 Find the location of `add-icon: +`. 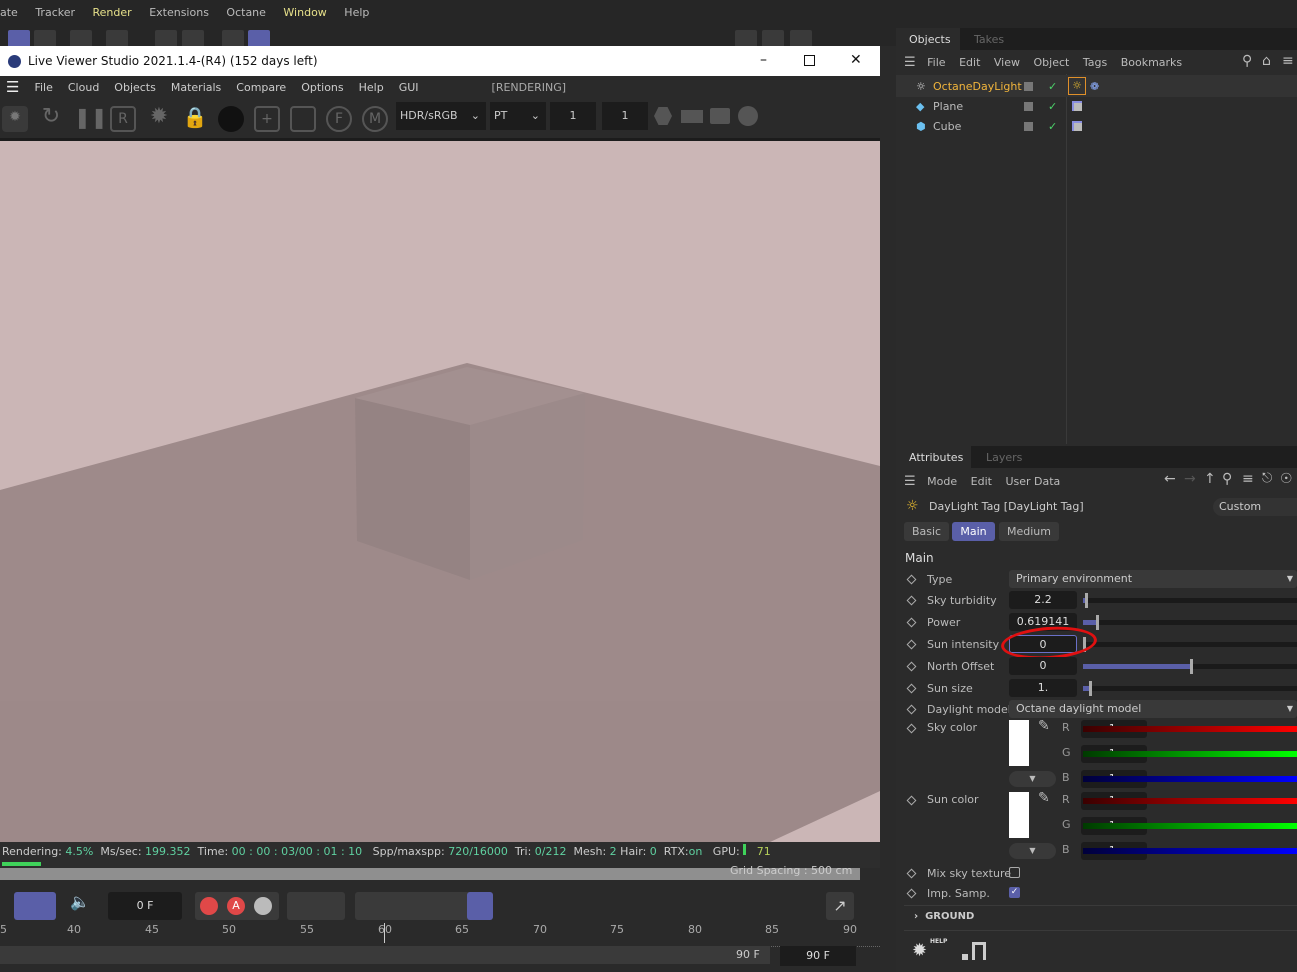

add-icon: + is located at coordinates (267, 119).